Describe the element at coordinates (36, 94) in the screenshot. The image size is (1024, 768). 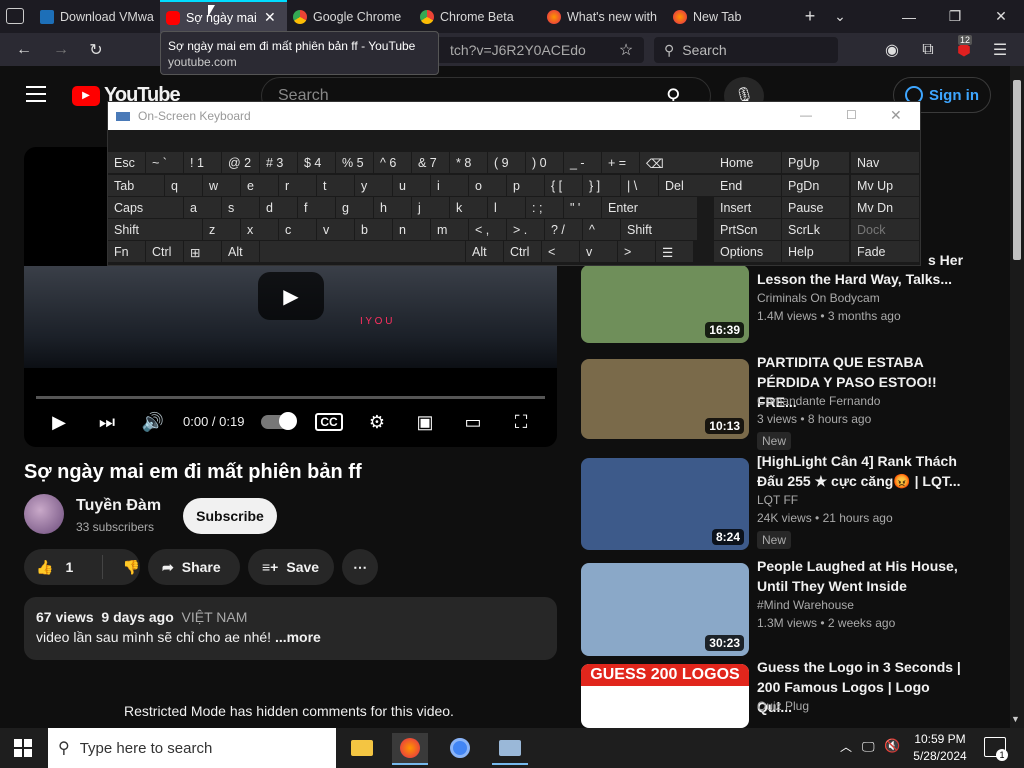
I see `guide-menu-icon` at that location.